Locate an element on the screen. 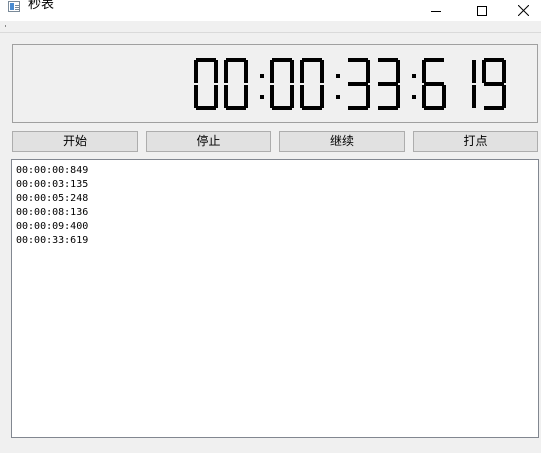 The width and height of the screenshot is (541, 453). minimize-button is located at coordinates (436, 10).